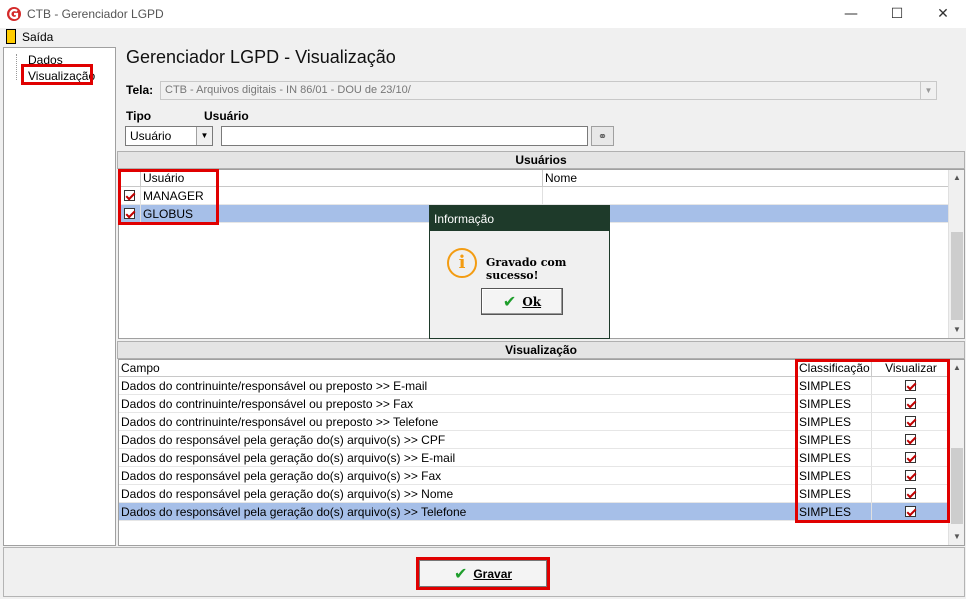 This screenshot has width=966, height=599. I want to click on visualization-column-classificacao: Classificação, so click(834, 368).